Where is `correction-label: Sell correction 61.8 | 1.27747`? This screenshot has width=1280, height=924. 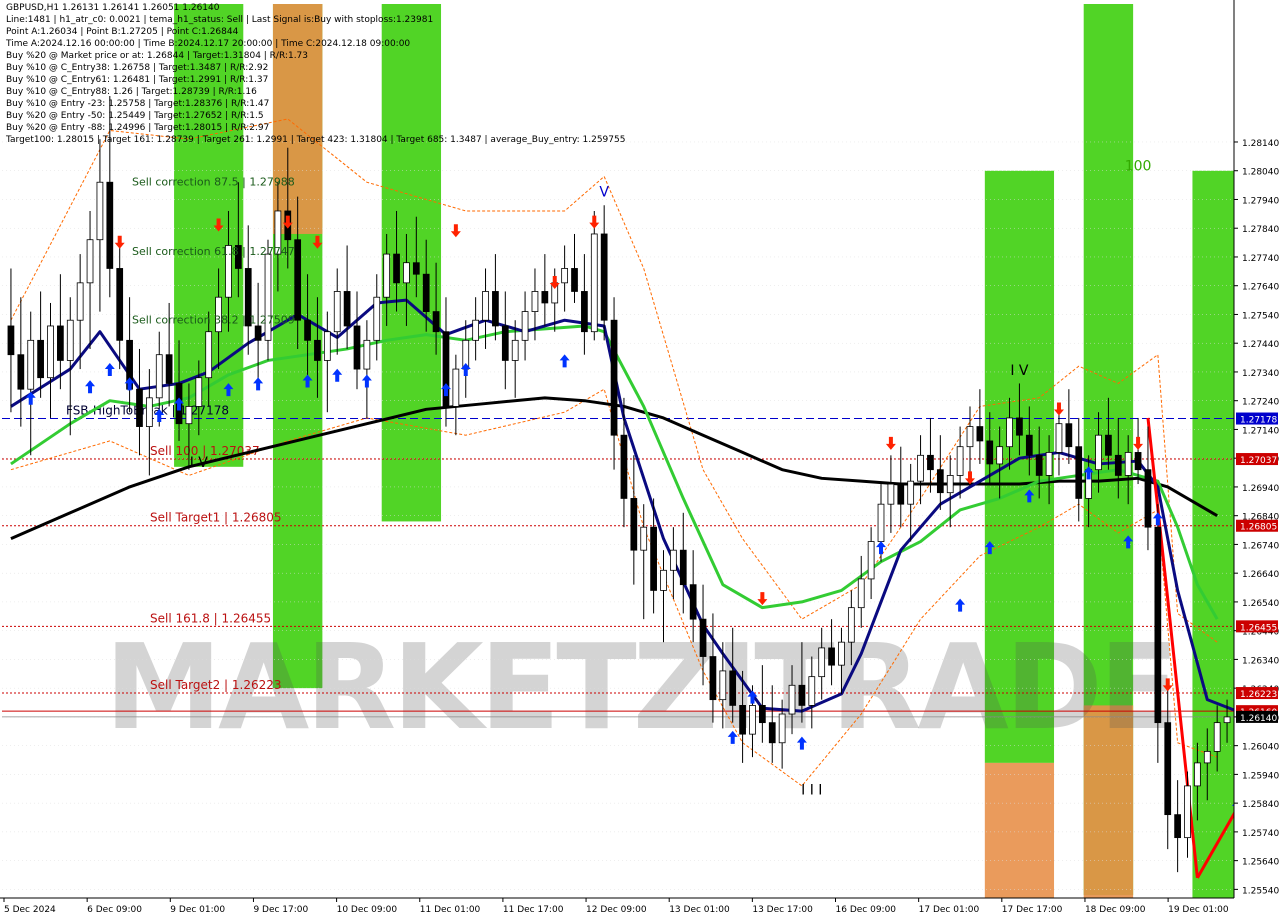
correction-label: Sell correction 61.8 | 1.27747 is located at coordinates (213, 251).